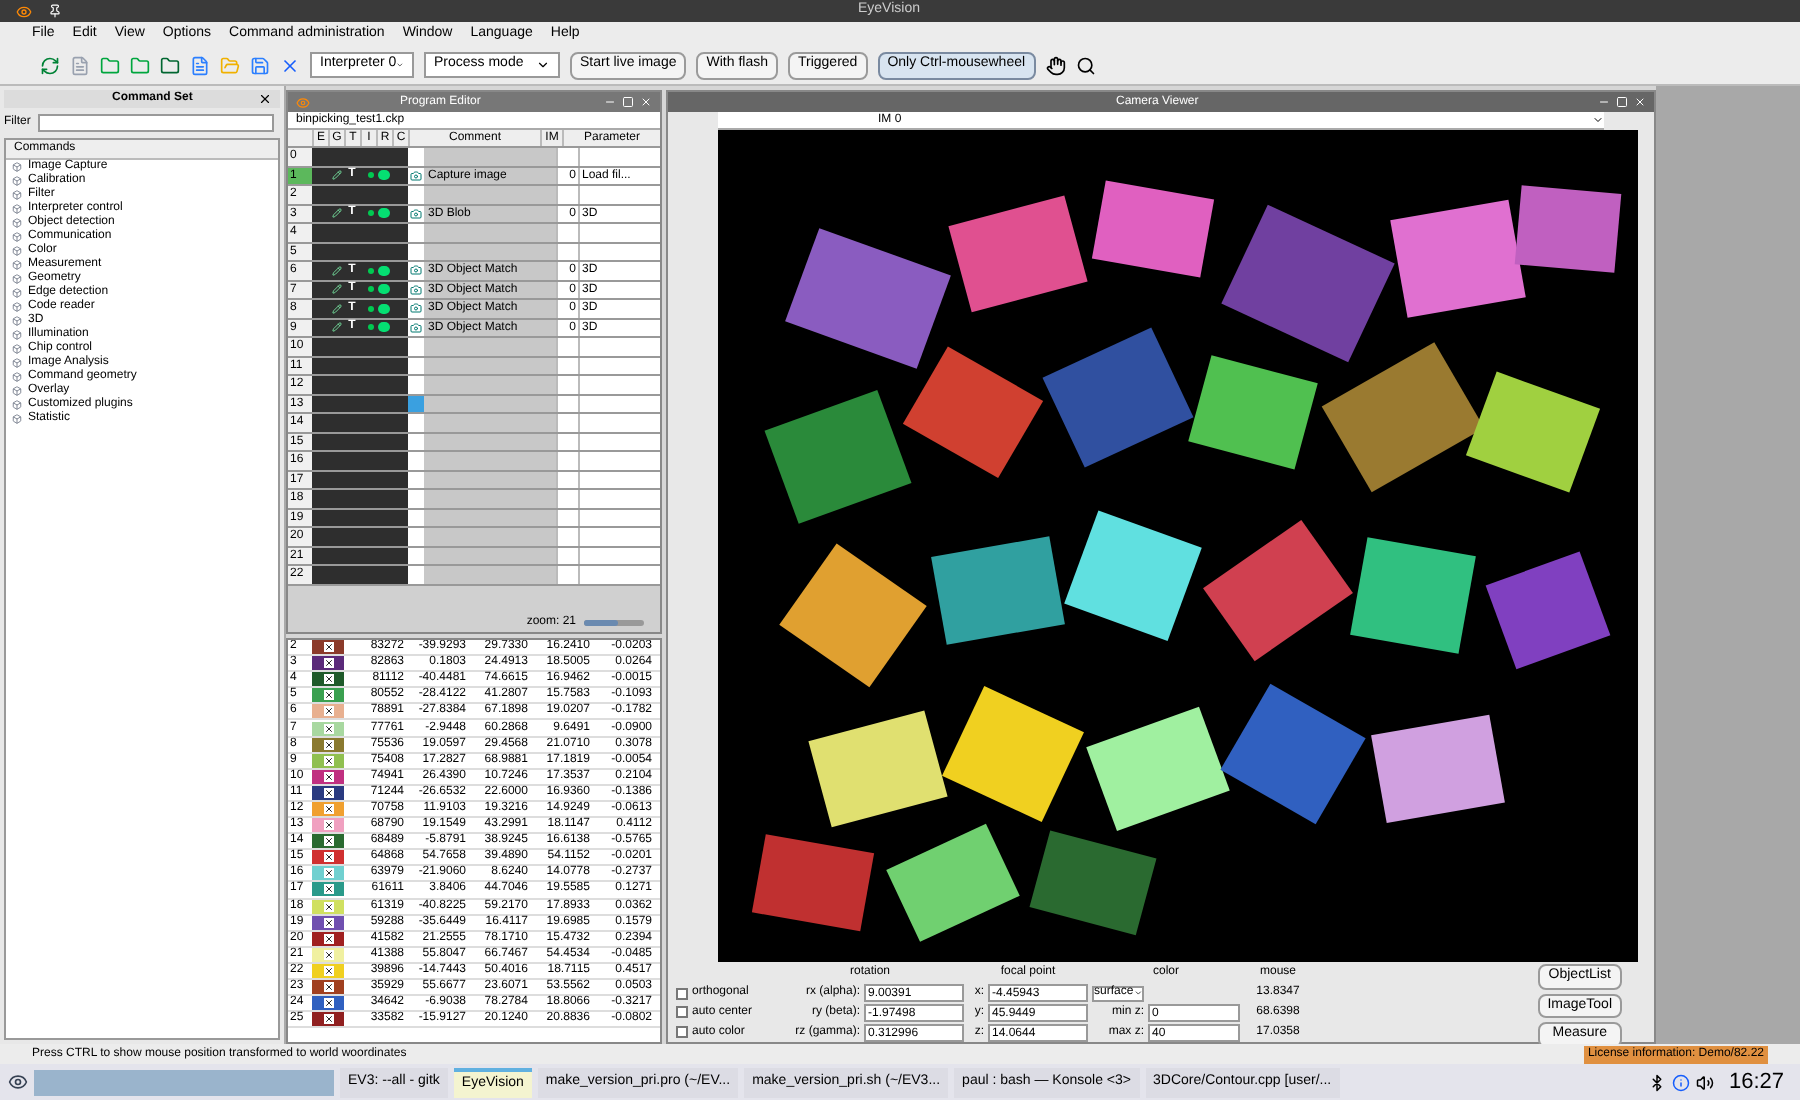 The height and width of the screenshot is (1100, 1800). What do you see at coordinates (55, 11) in the screenshot?
I see `pin-icon` at bounding box center [55, 11].